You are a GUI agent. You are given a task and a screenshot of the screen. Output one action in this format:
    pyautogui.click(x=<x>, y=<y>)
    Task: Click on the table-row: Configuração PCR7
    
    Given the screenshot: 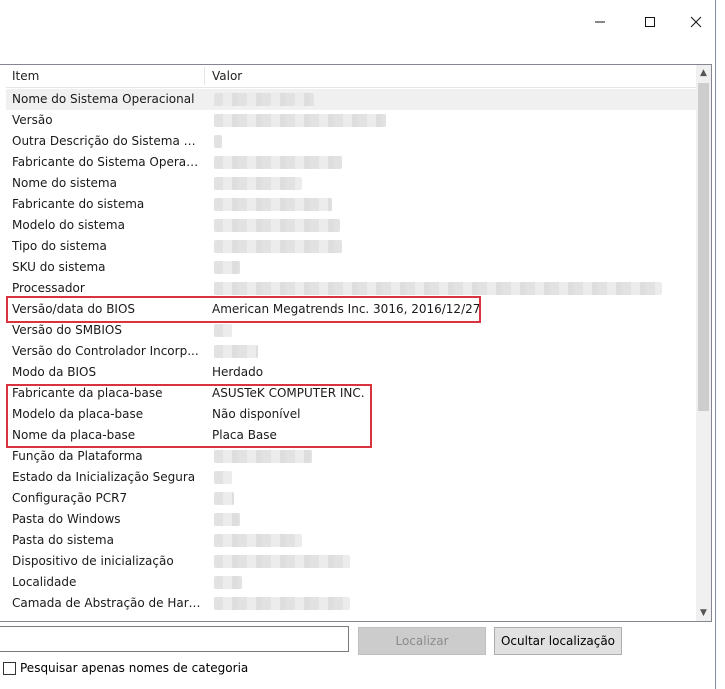 What is the action you would take?
    pyautogui.click(x=351, y=498)
    